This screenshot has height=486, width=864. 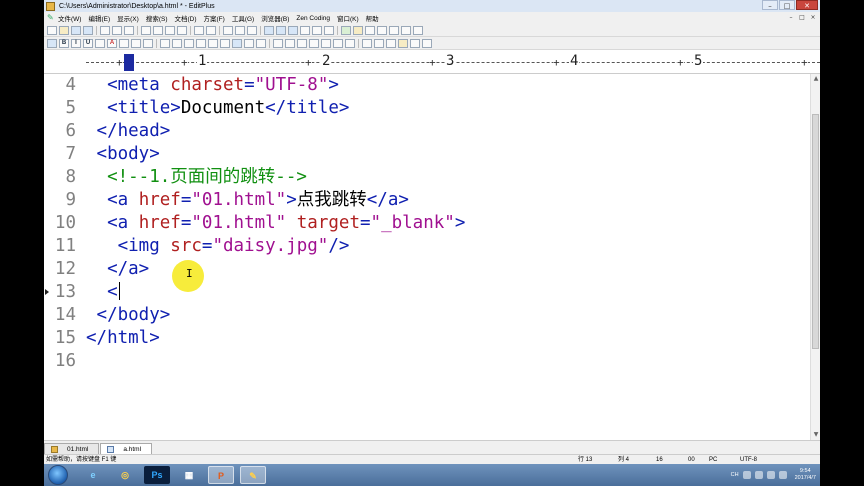 What do you see at coordinates (427, 131) in the screenshot?
I see `code-line: 6 </head>` at bounding box center [427, 131].